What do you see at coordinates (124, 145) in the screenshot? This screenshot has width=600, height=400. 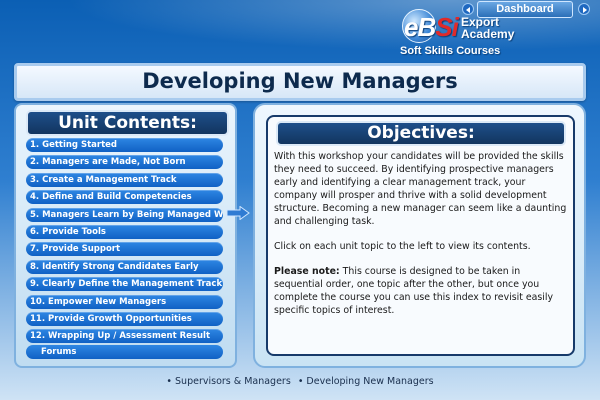 I see `unit-item-1: 1. Getting Started` at bounding box center [124, 145].